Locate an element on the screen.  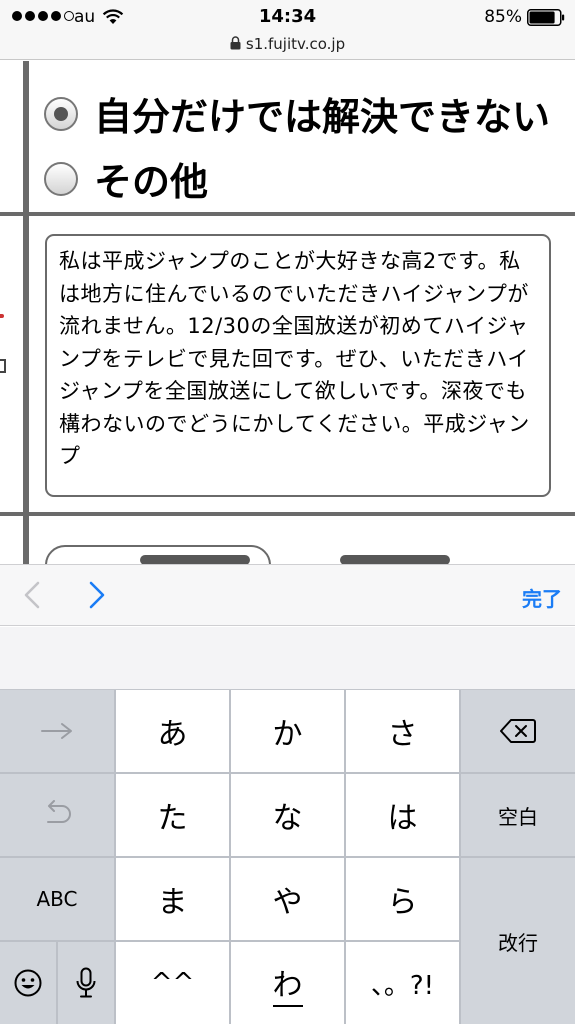
status-bar: au 14:34 85% is located at coordinates (287, 17).